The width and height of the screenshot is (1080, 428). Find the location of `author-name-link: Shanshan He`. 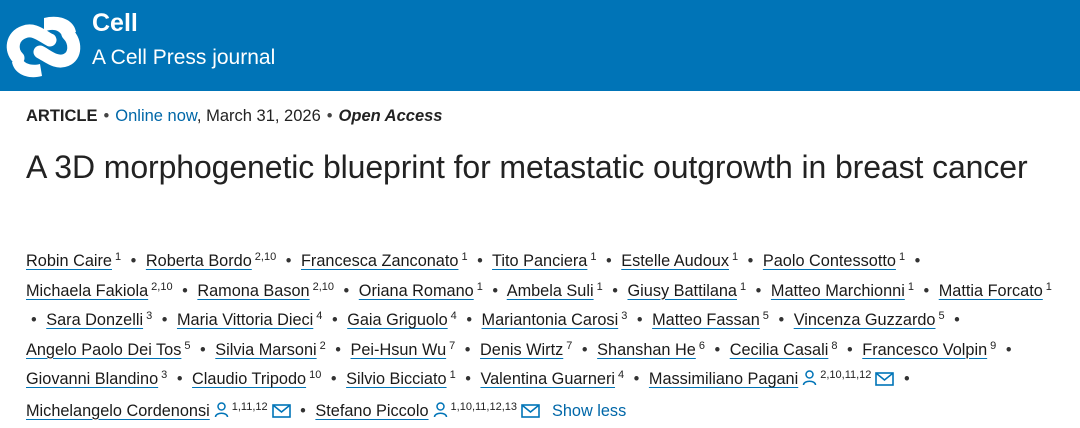

author-name-link: Shanshan He is located at coordinates (646, 350).